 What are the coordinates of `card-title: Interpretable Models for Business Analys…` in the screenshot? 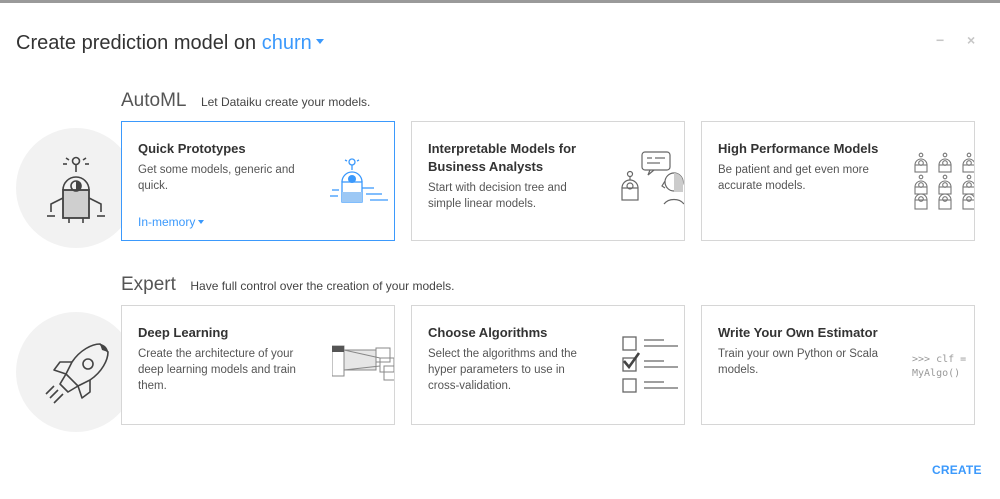 It's located at (502, 157).